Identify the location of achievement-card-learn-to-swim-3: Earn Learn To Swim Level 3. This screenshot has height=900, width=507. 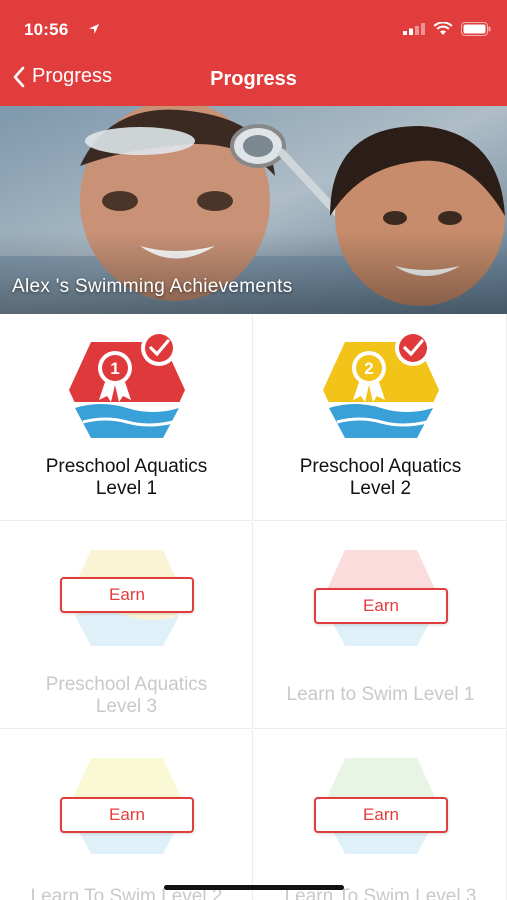
(380, 815).